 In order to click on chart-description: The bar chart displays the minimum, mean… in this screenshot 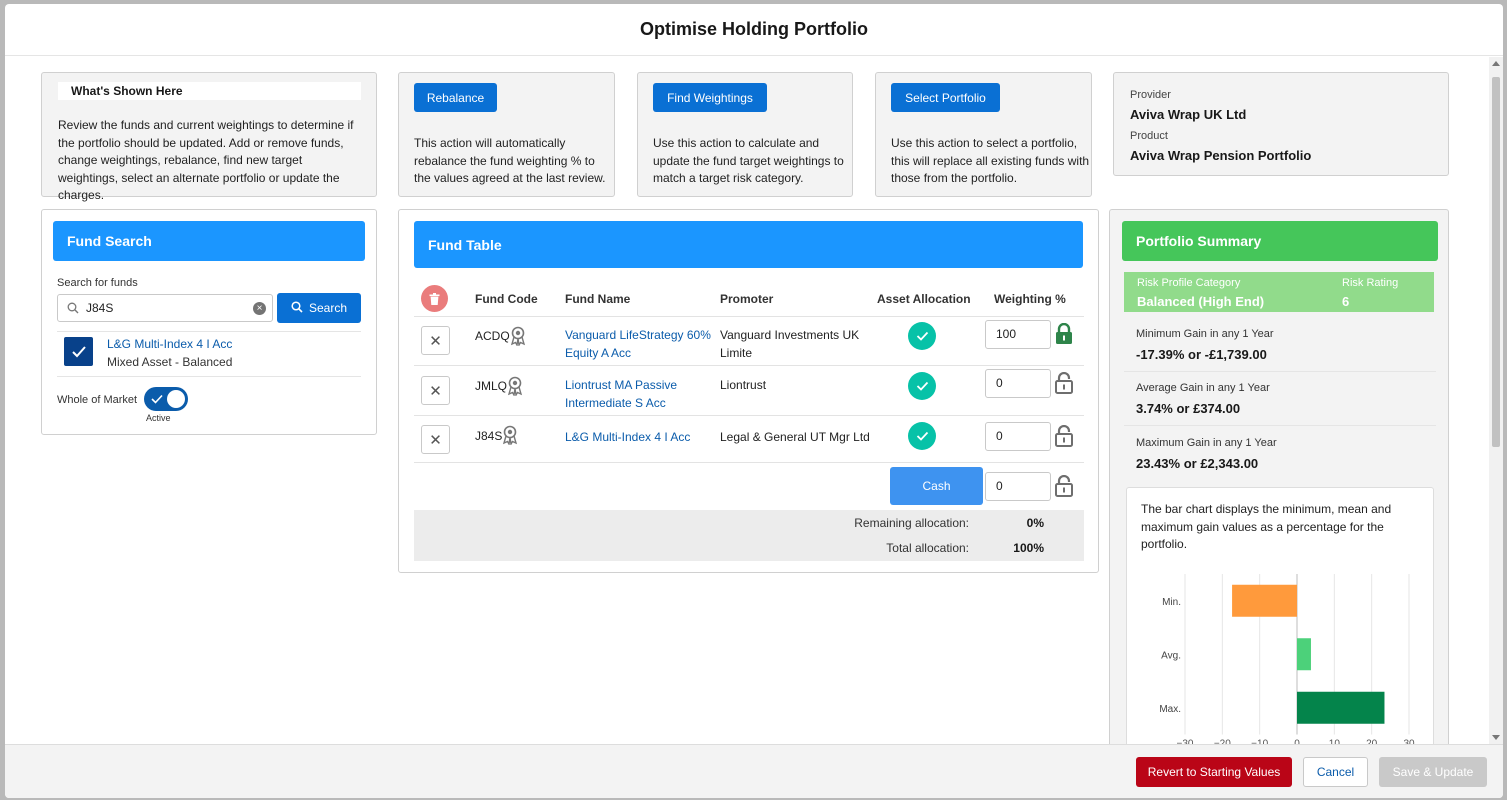, I will do `click(1266, 526)`.